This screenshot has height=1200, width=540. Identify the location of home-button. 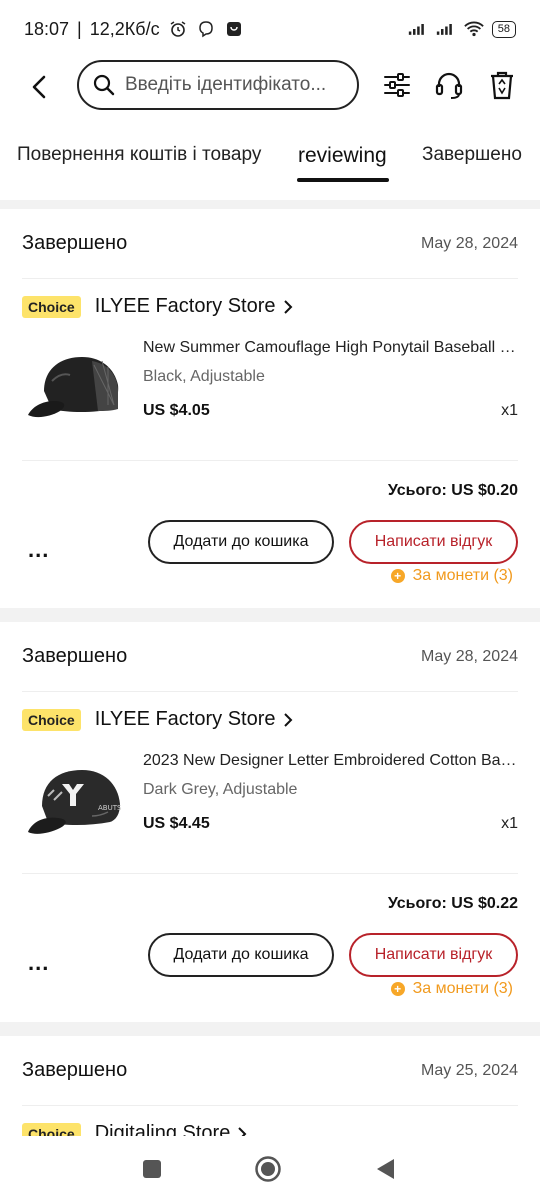
(268, 1169).